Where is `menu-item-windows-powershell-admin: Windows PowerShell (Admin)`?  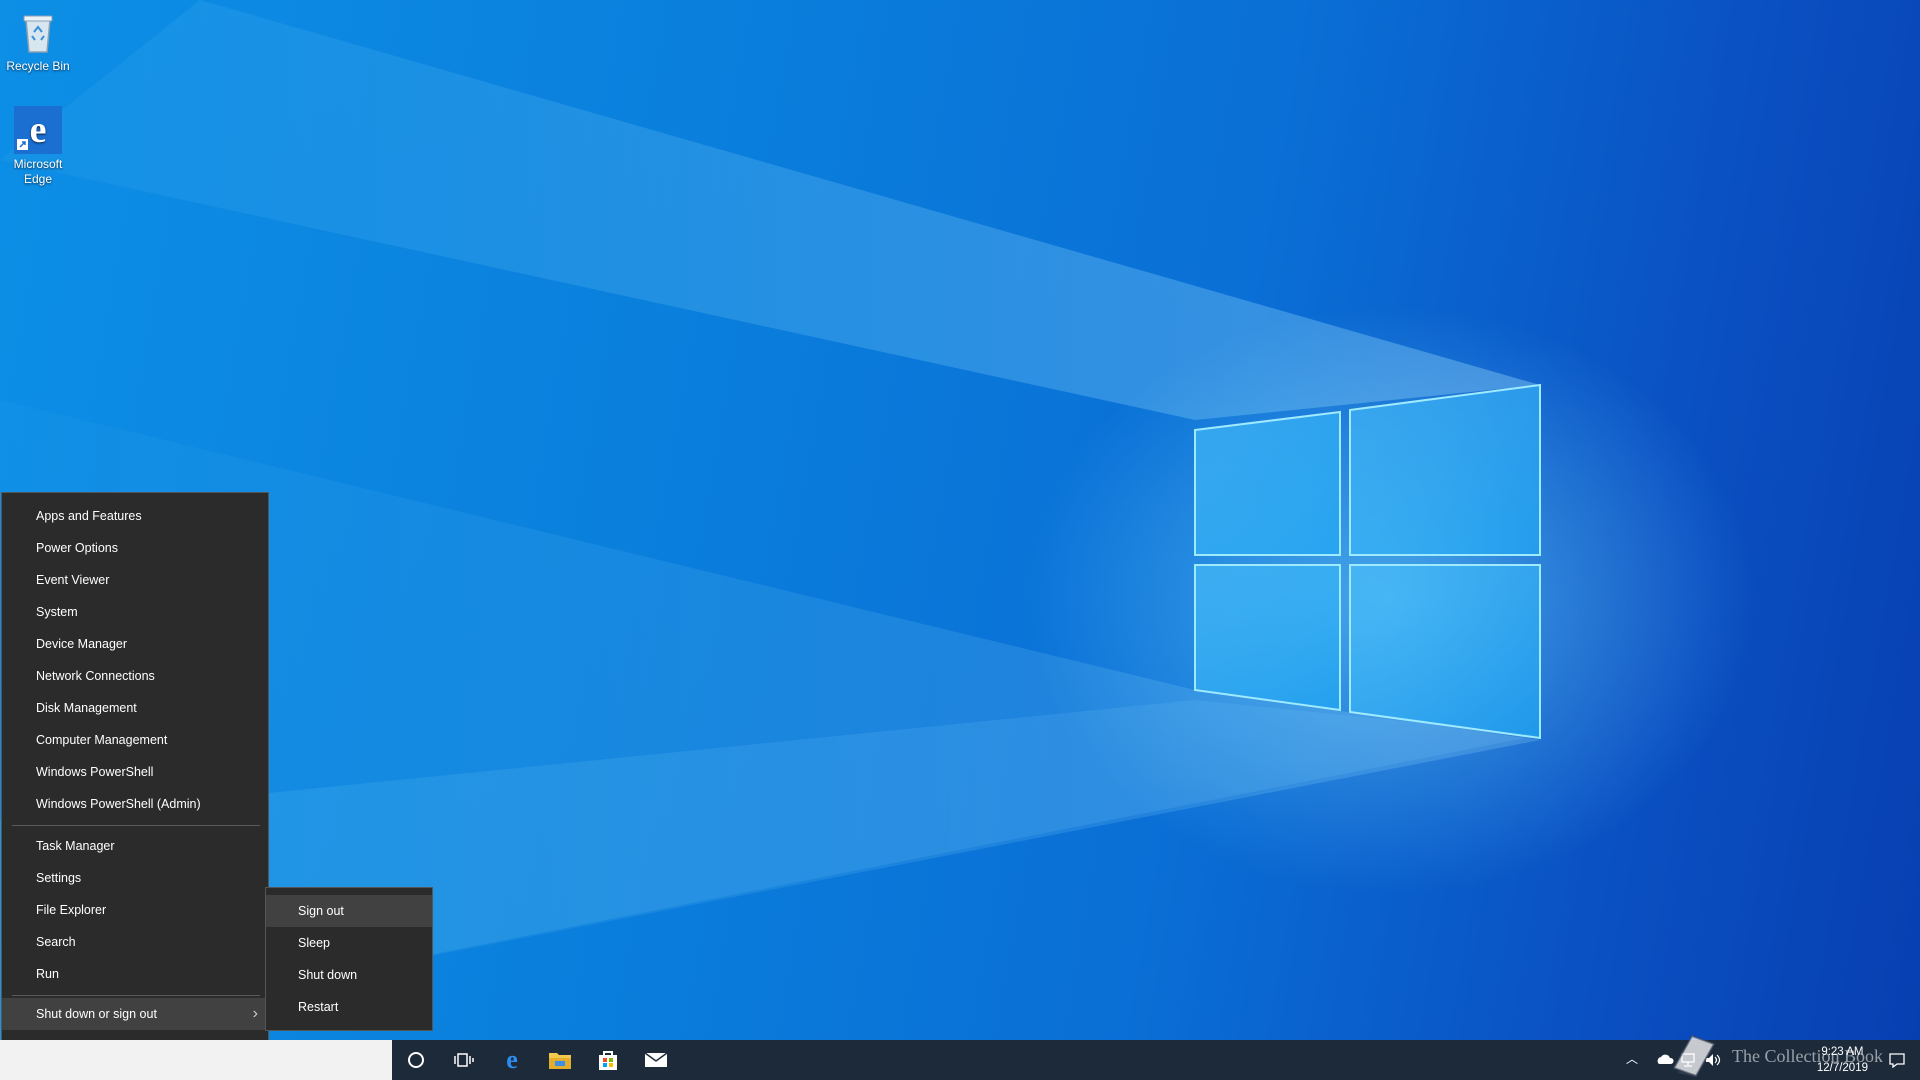 menu-item-windows-powershell-admin: Windows PowerShell (Admin) is located at coordinates (135, 804).